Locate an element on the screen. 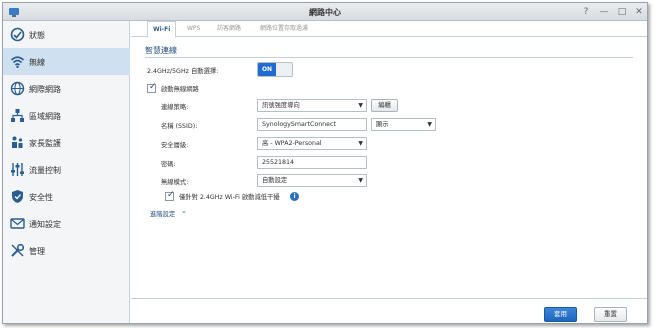 The width and height of the screenshot is (654, 328). tab-wifi: Wi-Fi is located at coordinates (162, 29).